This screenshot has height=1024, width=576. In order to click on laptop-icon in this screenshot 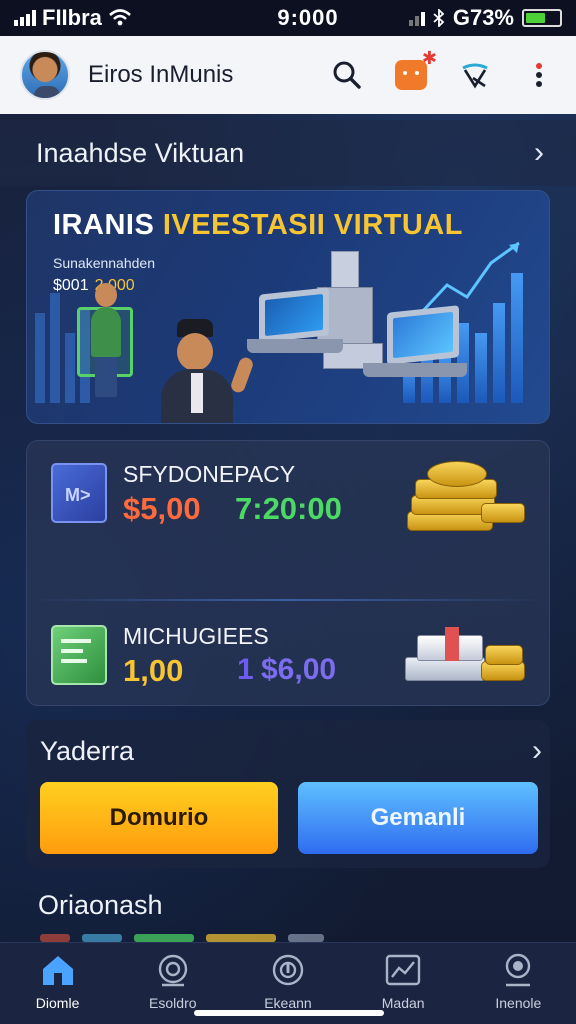, I will do `click(294, 315)`.